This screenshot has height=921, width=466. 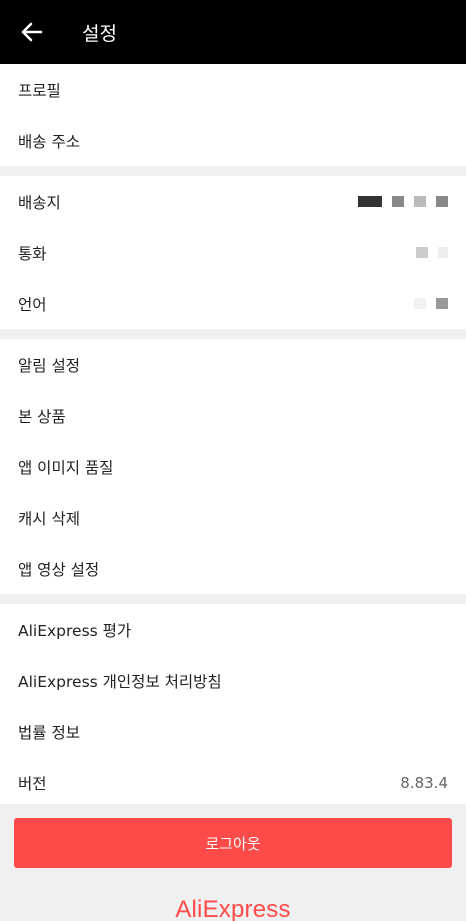 I want to click on privacy-policy-label: AliExpress 개인정보 처리방침, so click(x=120, y=681).